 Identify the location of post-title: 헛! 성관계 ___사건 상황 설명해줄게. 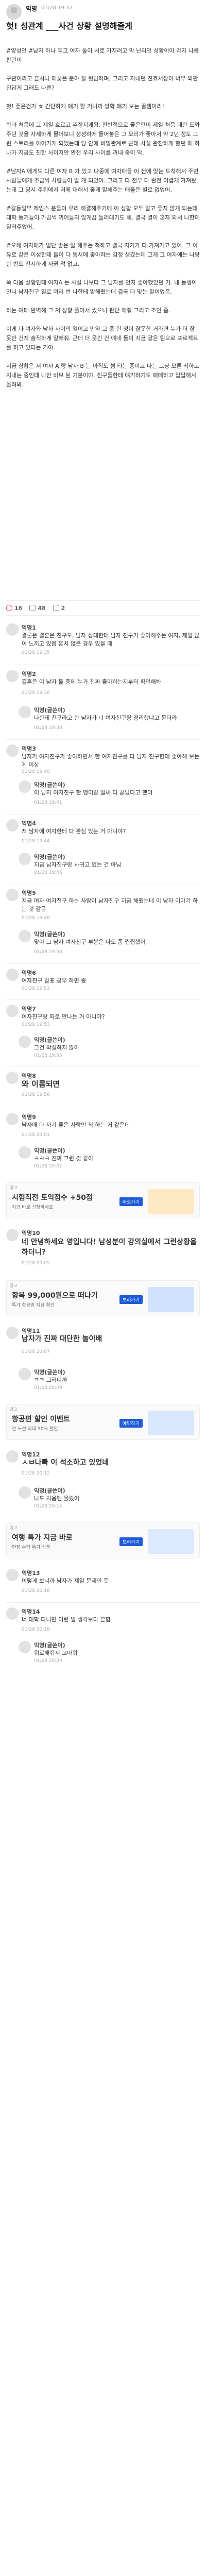
(69, 26).